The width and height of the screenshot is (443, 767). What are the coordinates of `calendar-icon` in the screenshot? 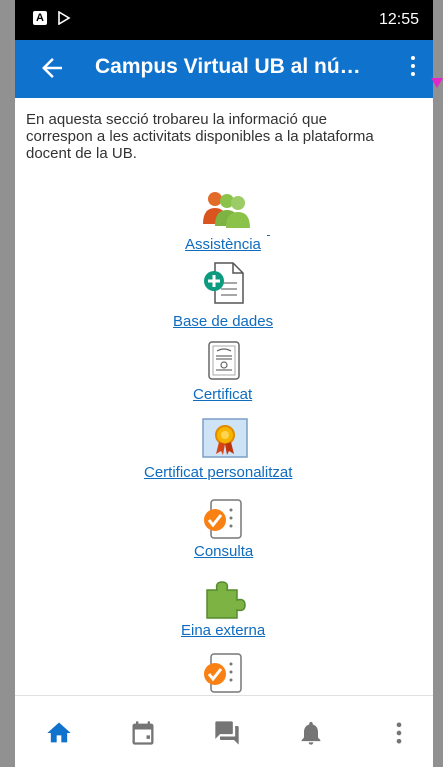 It's located at (143, 733).